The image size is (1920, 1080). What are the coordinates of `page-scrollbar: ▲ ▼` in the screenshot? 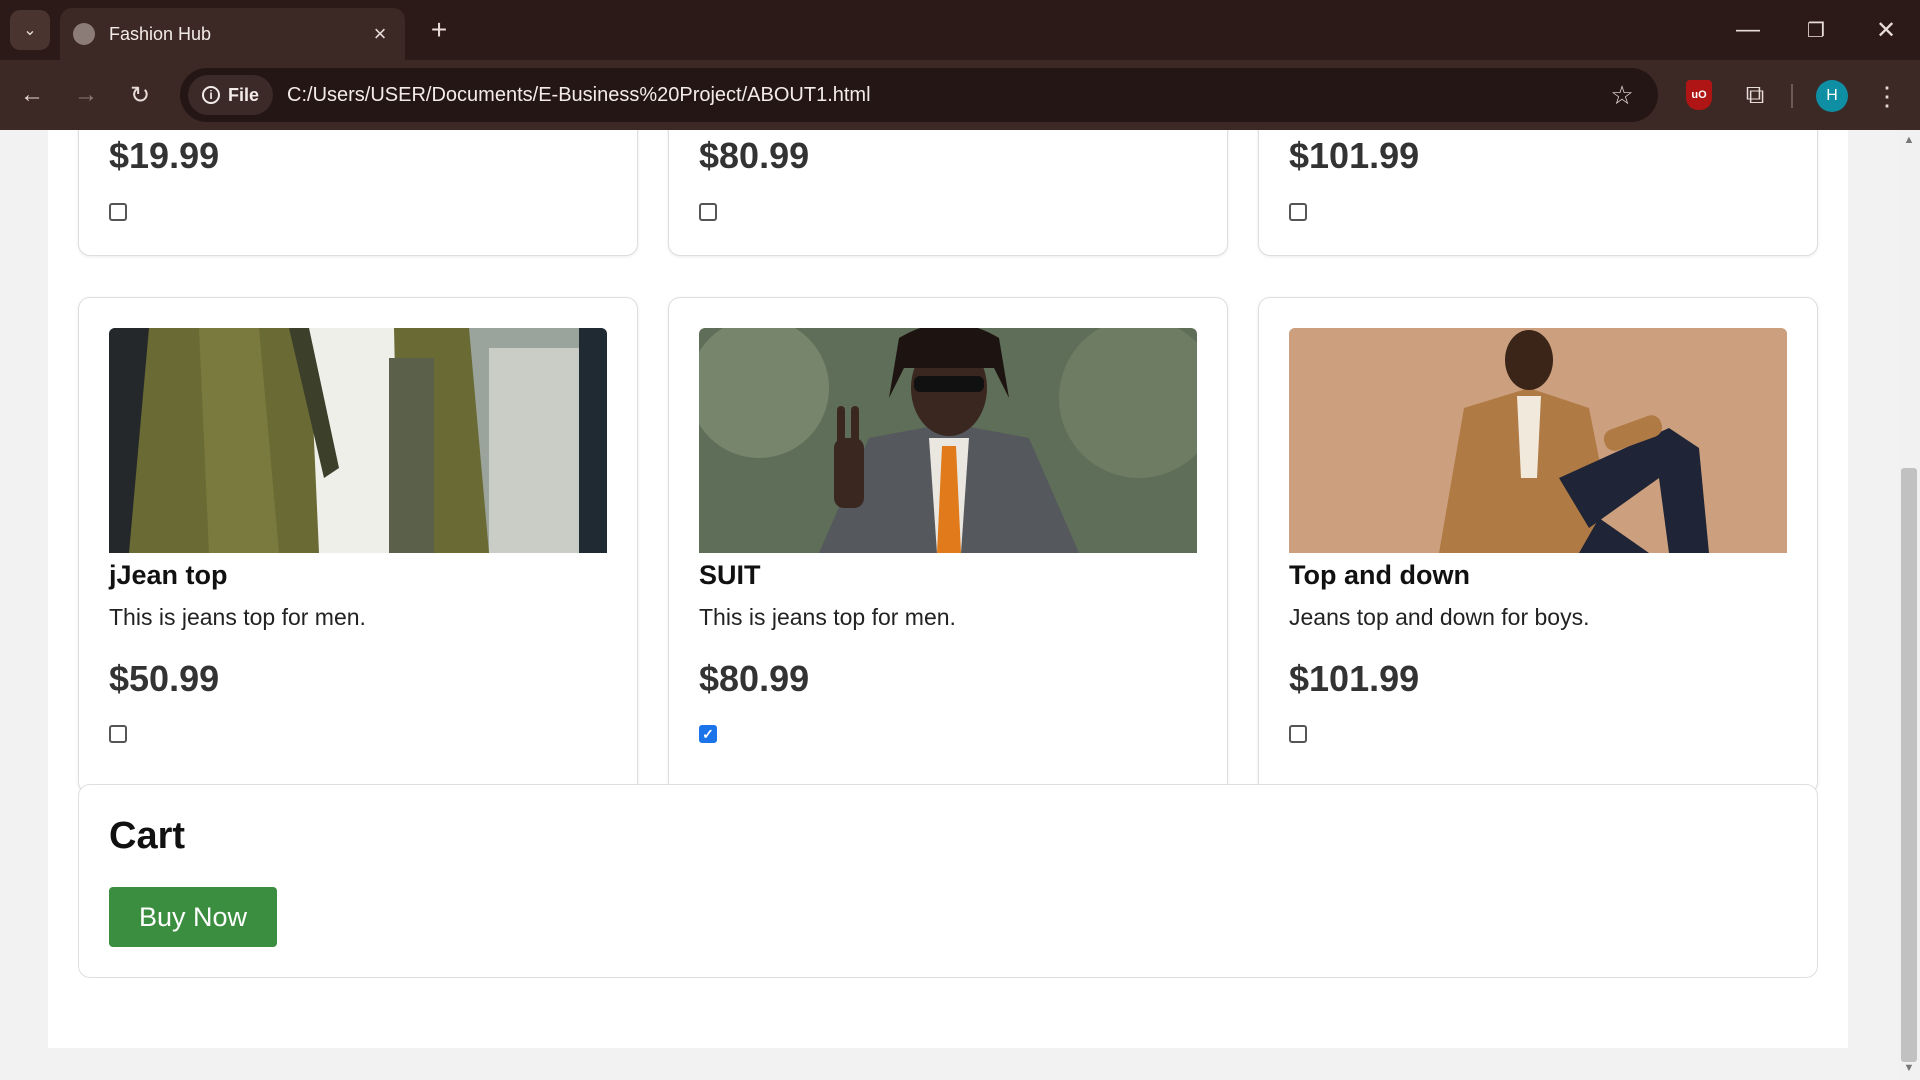 It's located at (1909, 605).